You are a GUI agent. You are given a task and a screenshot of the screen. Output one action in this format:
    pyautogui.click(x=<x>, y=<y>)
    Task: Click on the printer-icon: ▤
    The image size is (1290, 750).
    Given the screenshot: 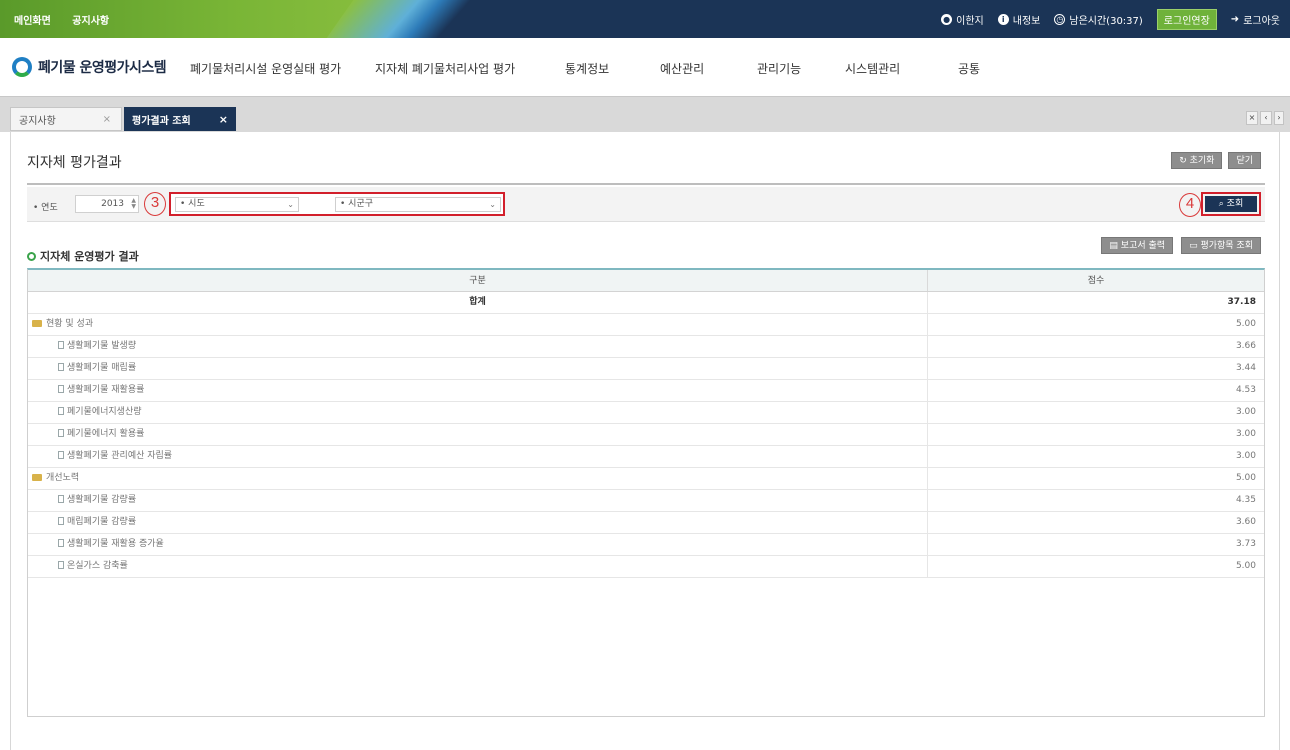 What is the action you would take?
    pyautogui.click(x=1113, y=246)
    